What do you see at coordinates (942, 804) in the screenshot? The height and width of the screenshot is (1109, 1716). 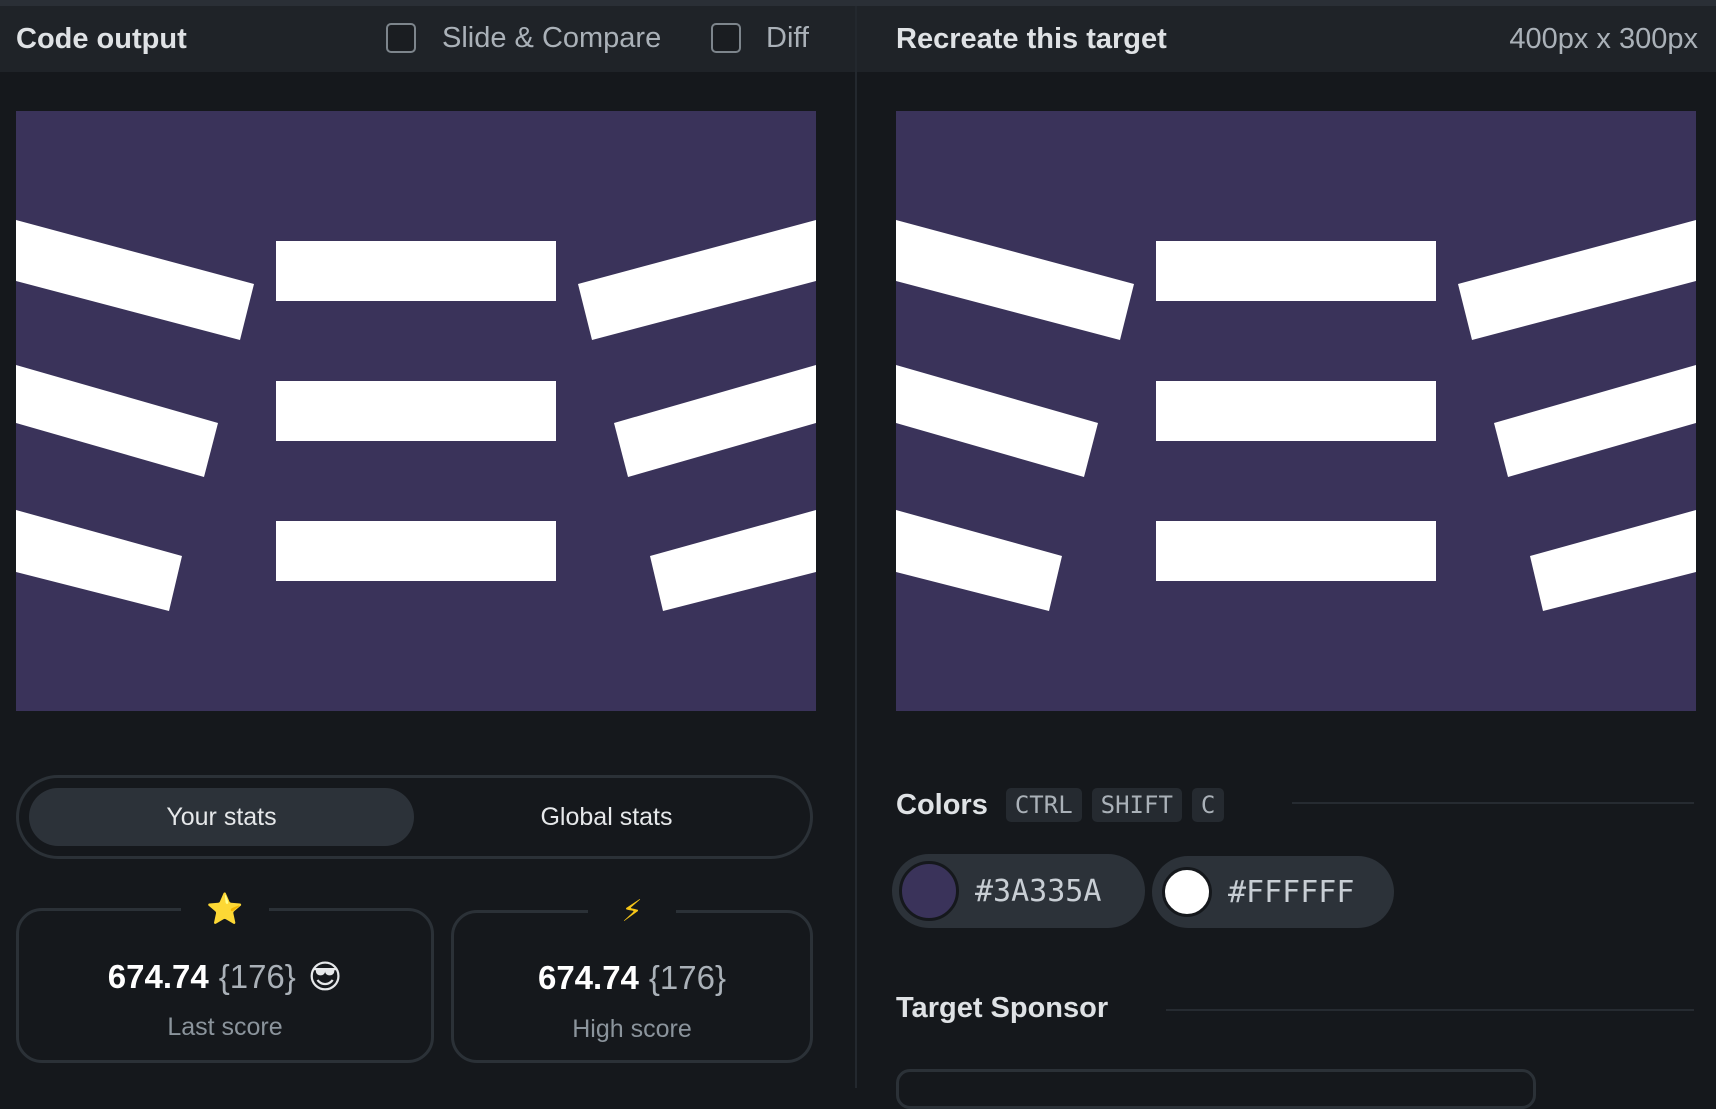 I see `colors-title: Colors` at bounding box center [942, 804].